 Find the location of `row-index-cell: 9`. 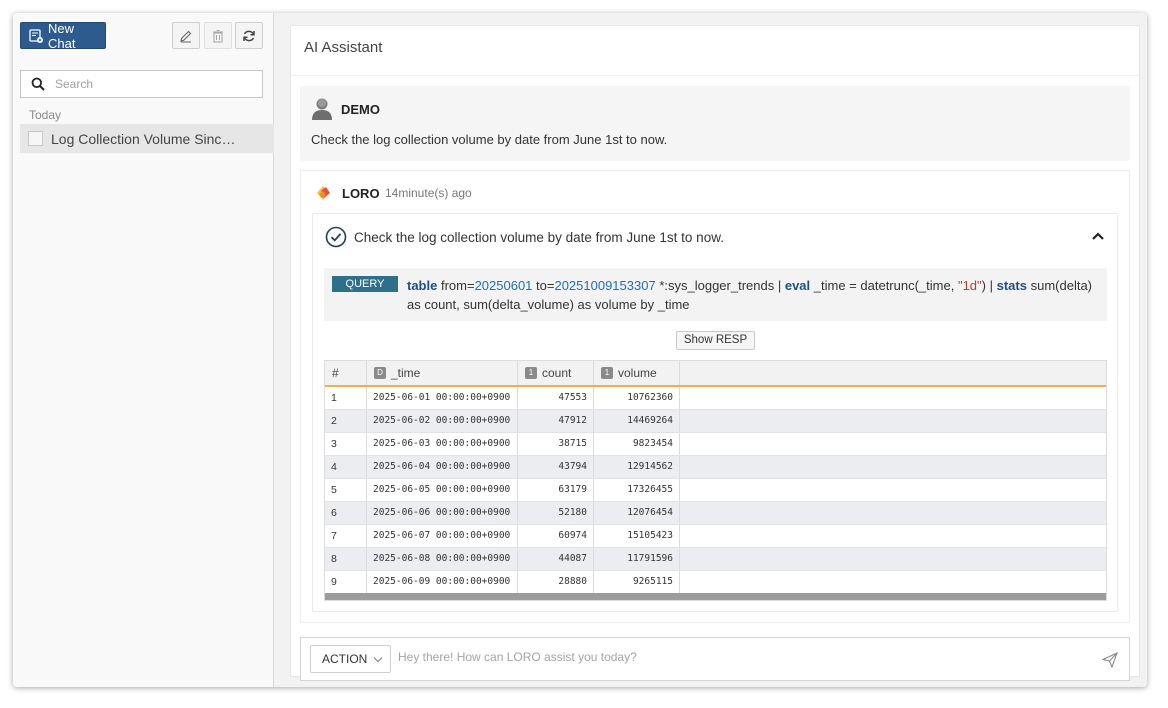

row-index-cell: 9 is located at coordinates (346, 582).